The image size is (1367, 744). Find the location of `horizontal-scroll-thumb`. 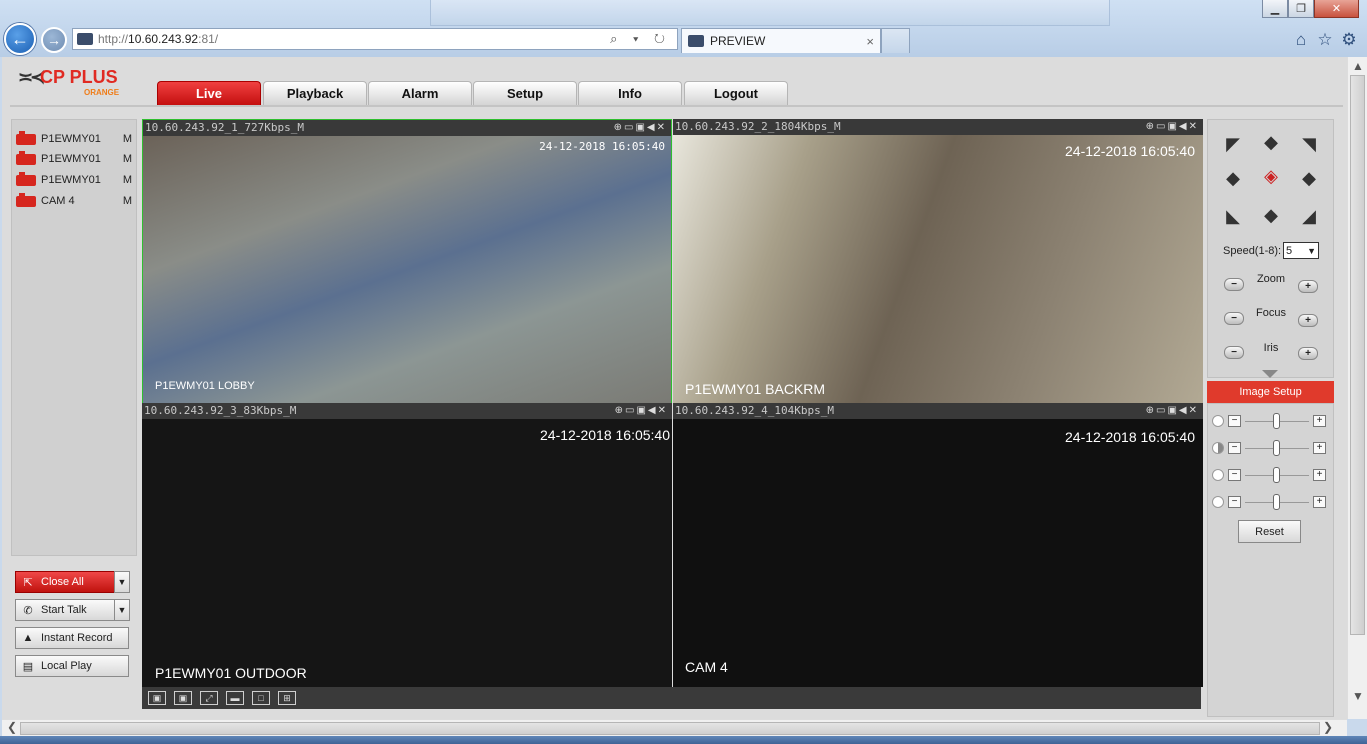

horizontal-scroll-thumb is located at coordinates (670, 728).